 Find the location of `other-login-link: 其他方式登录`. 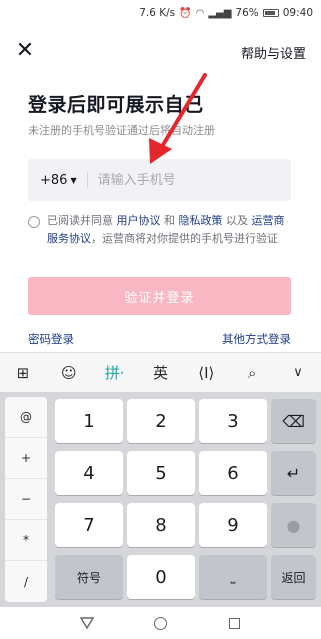

other-login-link: 其他方式登录 is located at coordinates (256, 339).